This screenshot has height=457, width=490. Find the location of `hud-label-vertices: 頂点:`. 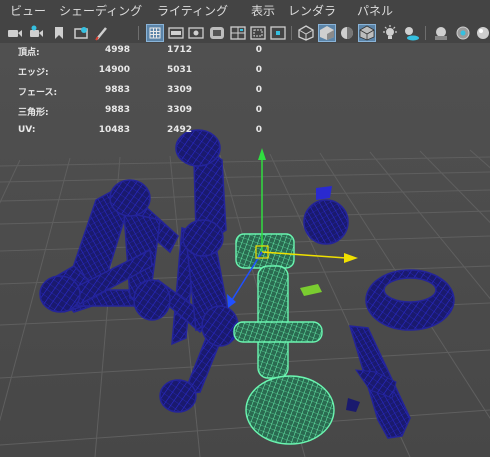

hud-label-vertices: 頂点: is located at coordinates (29, 53).